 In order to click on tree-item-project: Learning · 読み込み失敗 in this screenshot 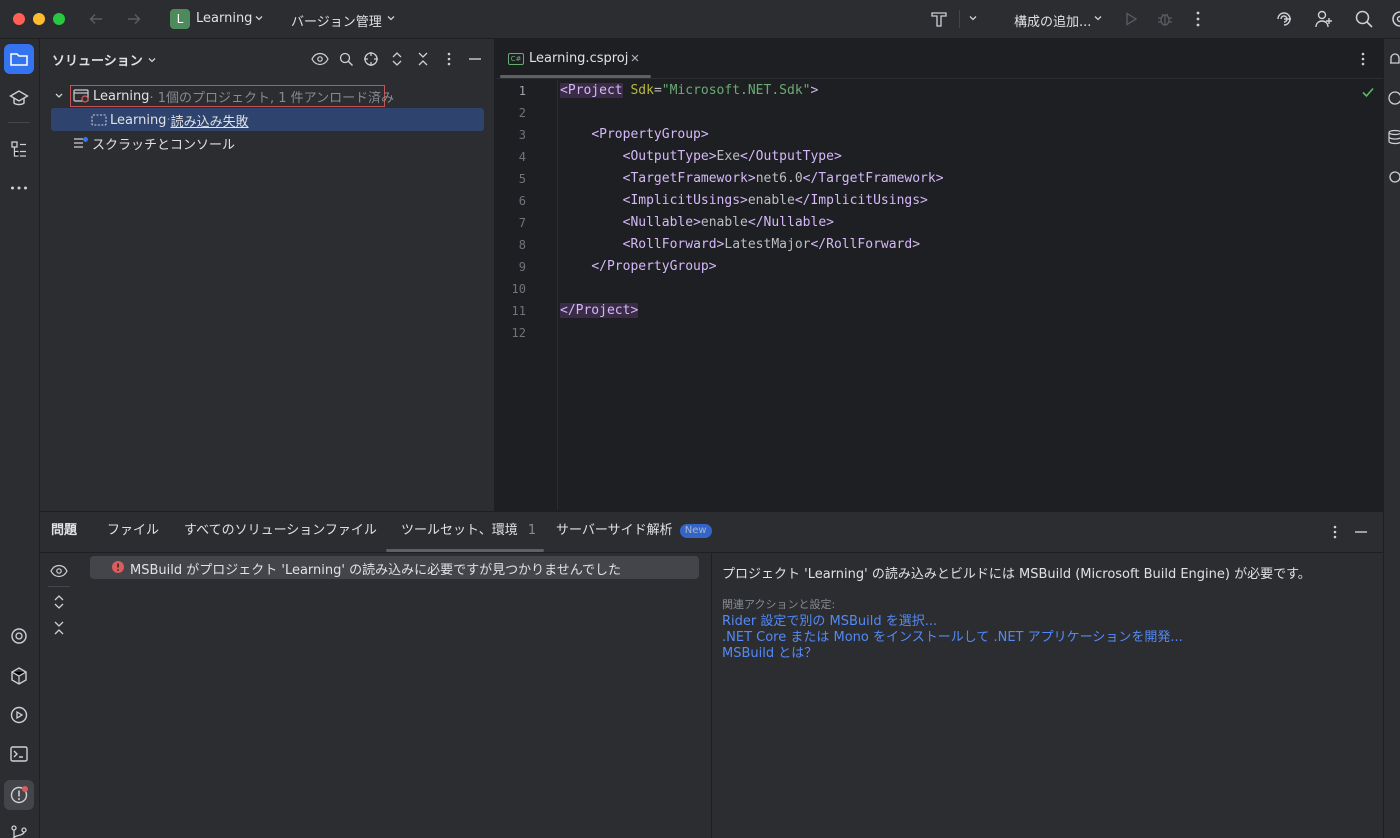, I will do `click(170, 120)`.